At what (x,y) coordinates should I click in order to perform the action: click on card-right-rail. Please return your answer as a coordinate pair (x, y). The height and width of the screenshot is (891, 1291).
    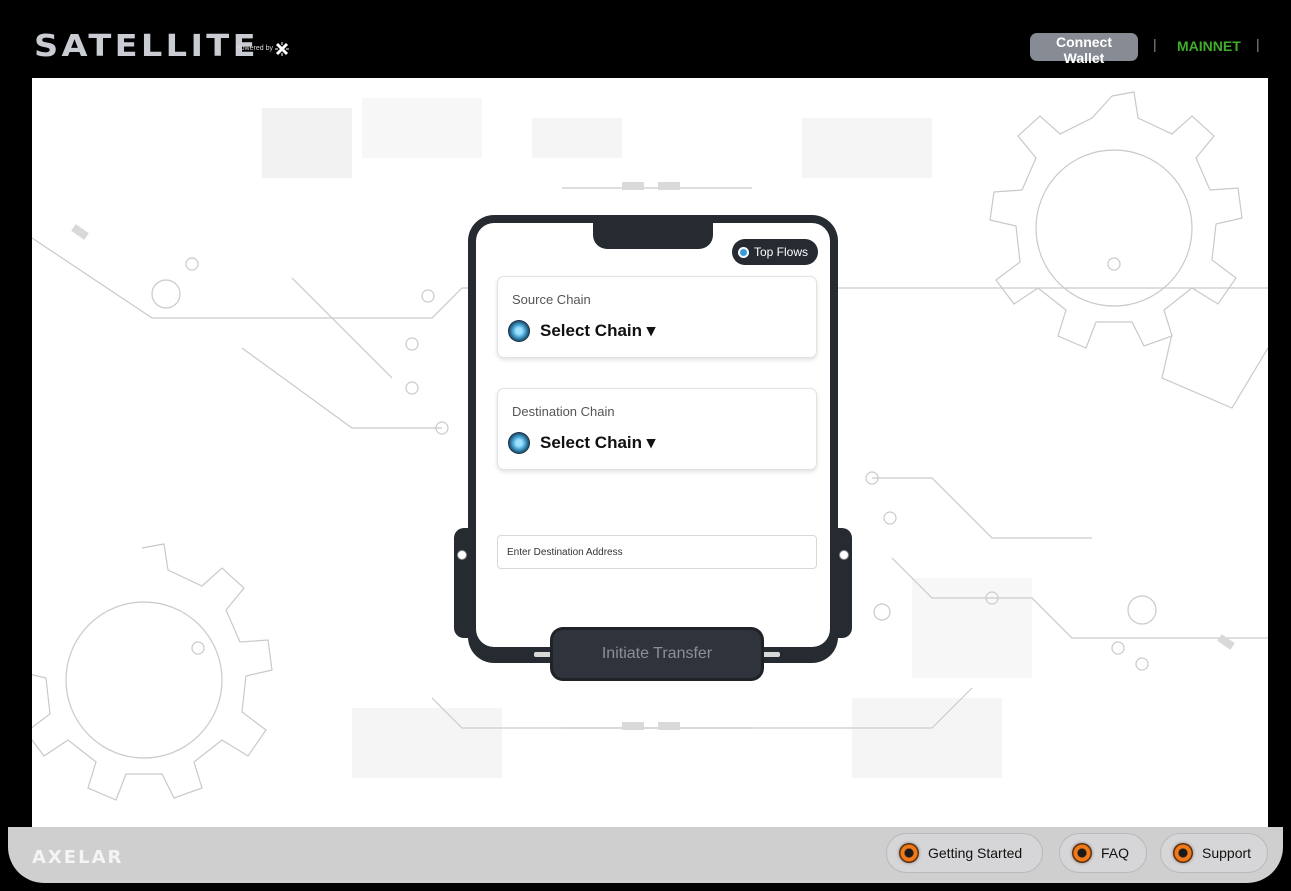
    Looking at the image, I should click on (844, 583).